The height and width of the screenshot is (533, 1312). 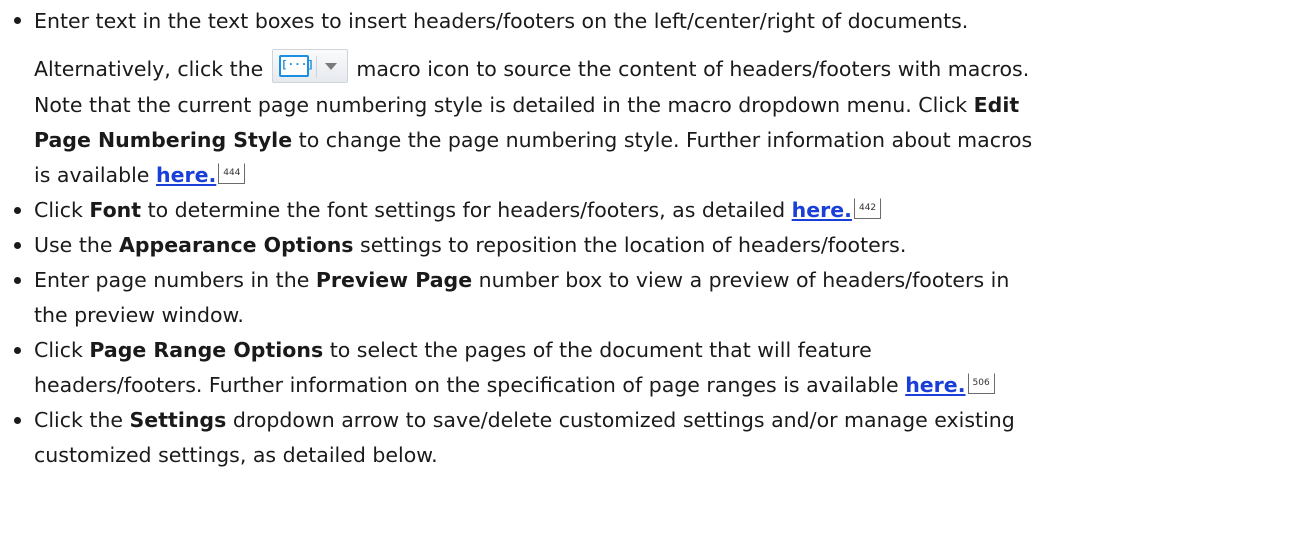 I want to click on item-5-bold: Page Range Options, so click(x=206, y=350).